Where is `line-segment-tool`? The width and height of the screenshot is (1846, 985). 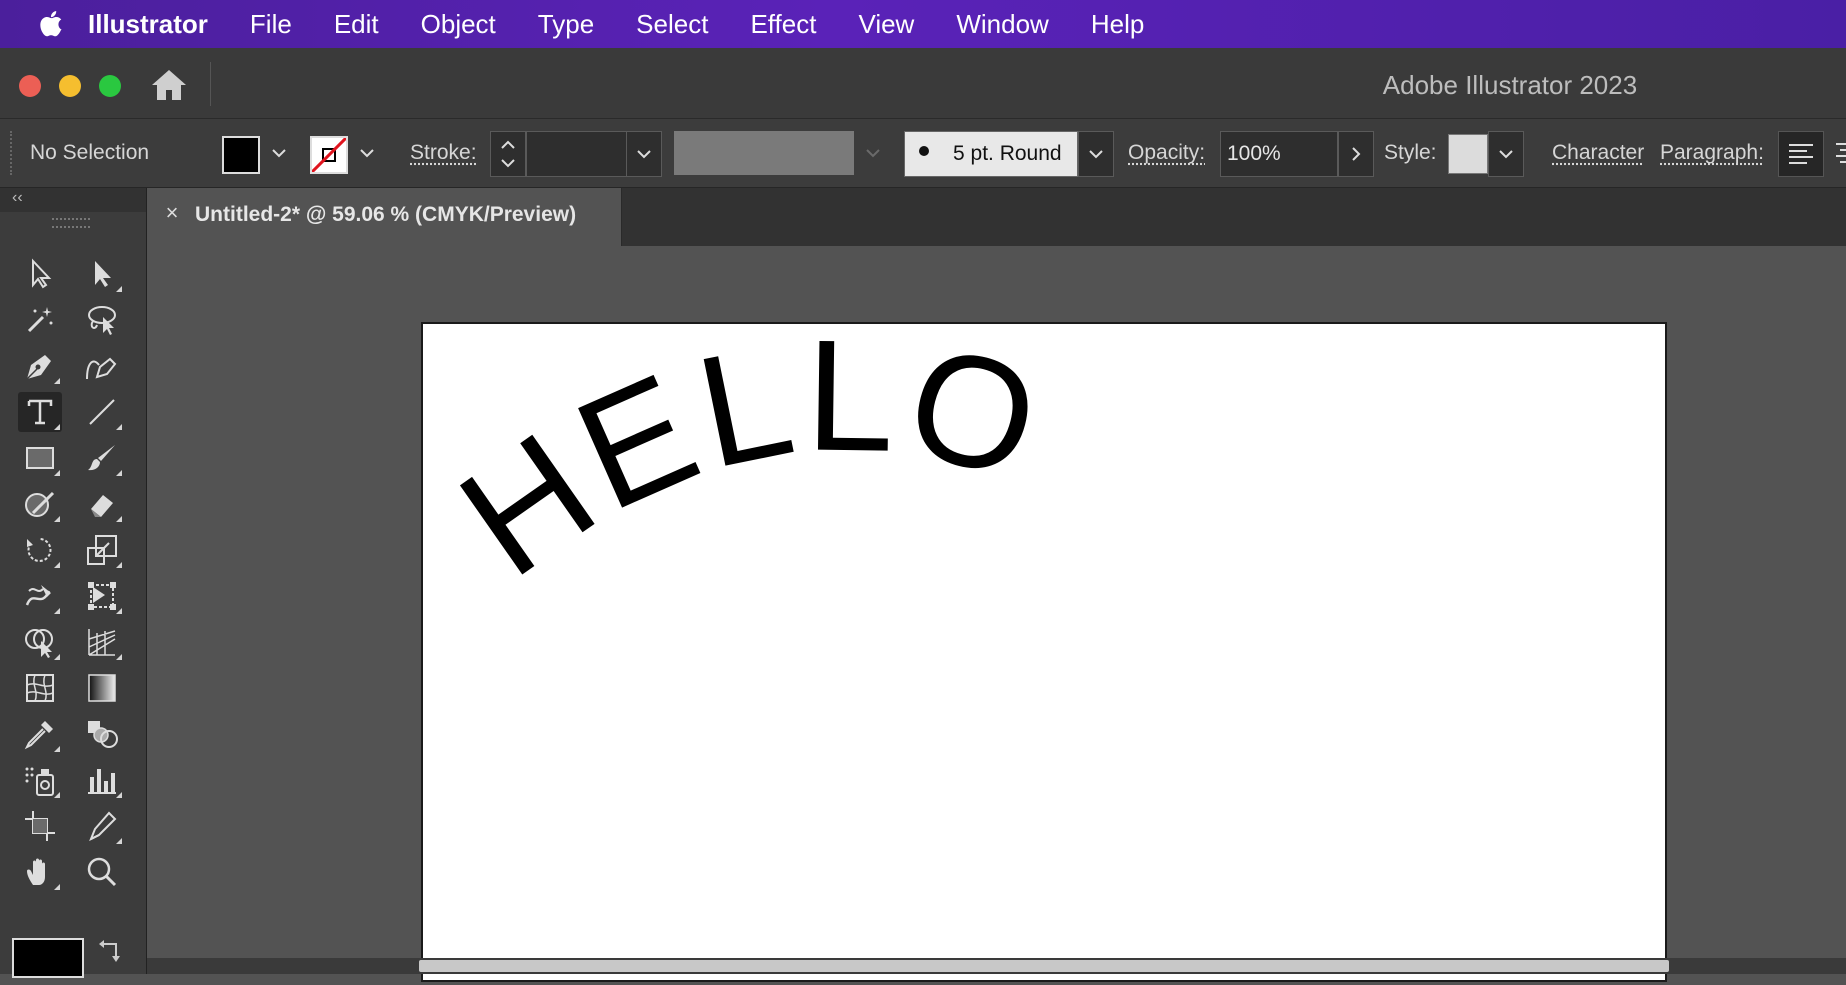 line-segment-tool is located at coordinates (102, 412).